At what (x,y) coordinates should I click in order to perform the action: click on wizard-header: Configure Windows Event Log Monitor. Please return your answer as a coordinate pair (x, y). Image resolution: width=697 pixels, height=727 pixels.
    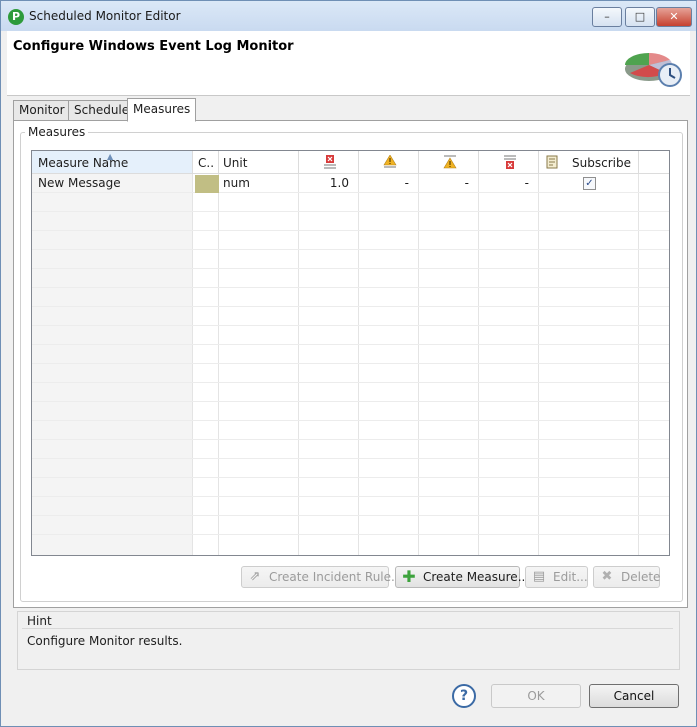
    Looking at the image, I should click on (348, 63).